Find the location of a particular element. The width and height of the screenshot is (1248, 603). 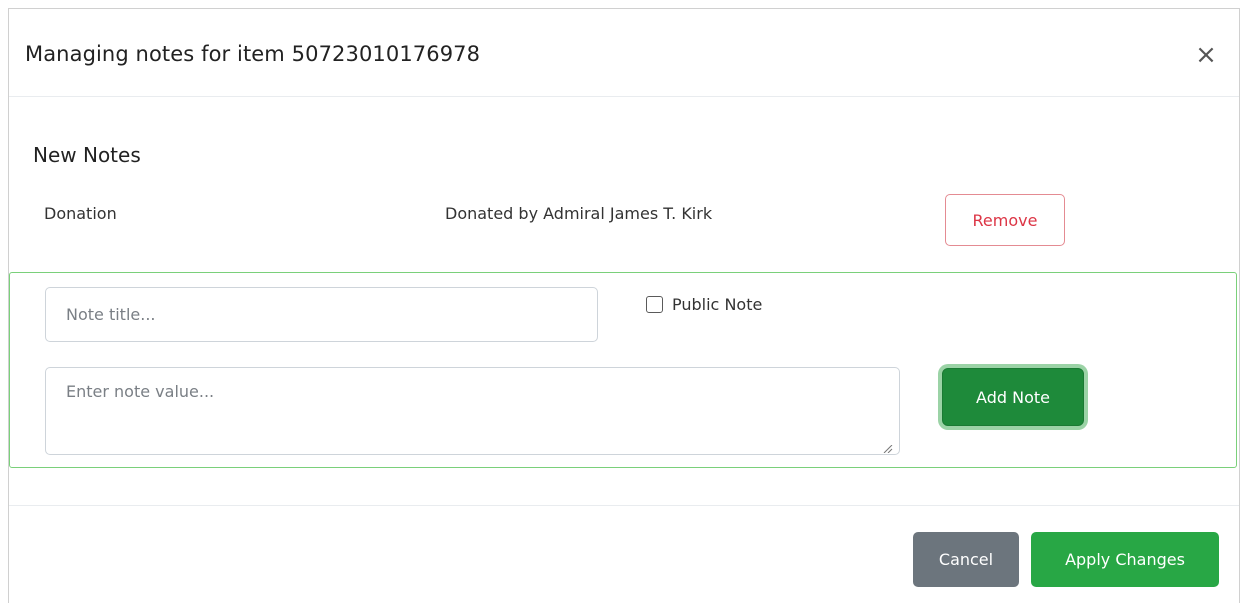

note-value-textarea is located at coordinates (472, 411).